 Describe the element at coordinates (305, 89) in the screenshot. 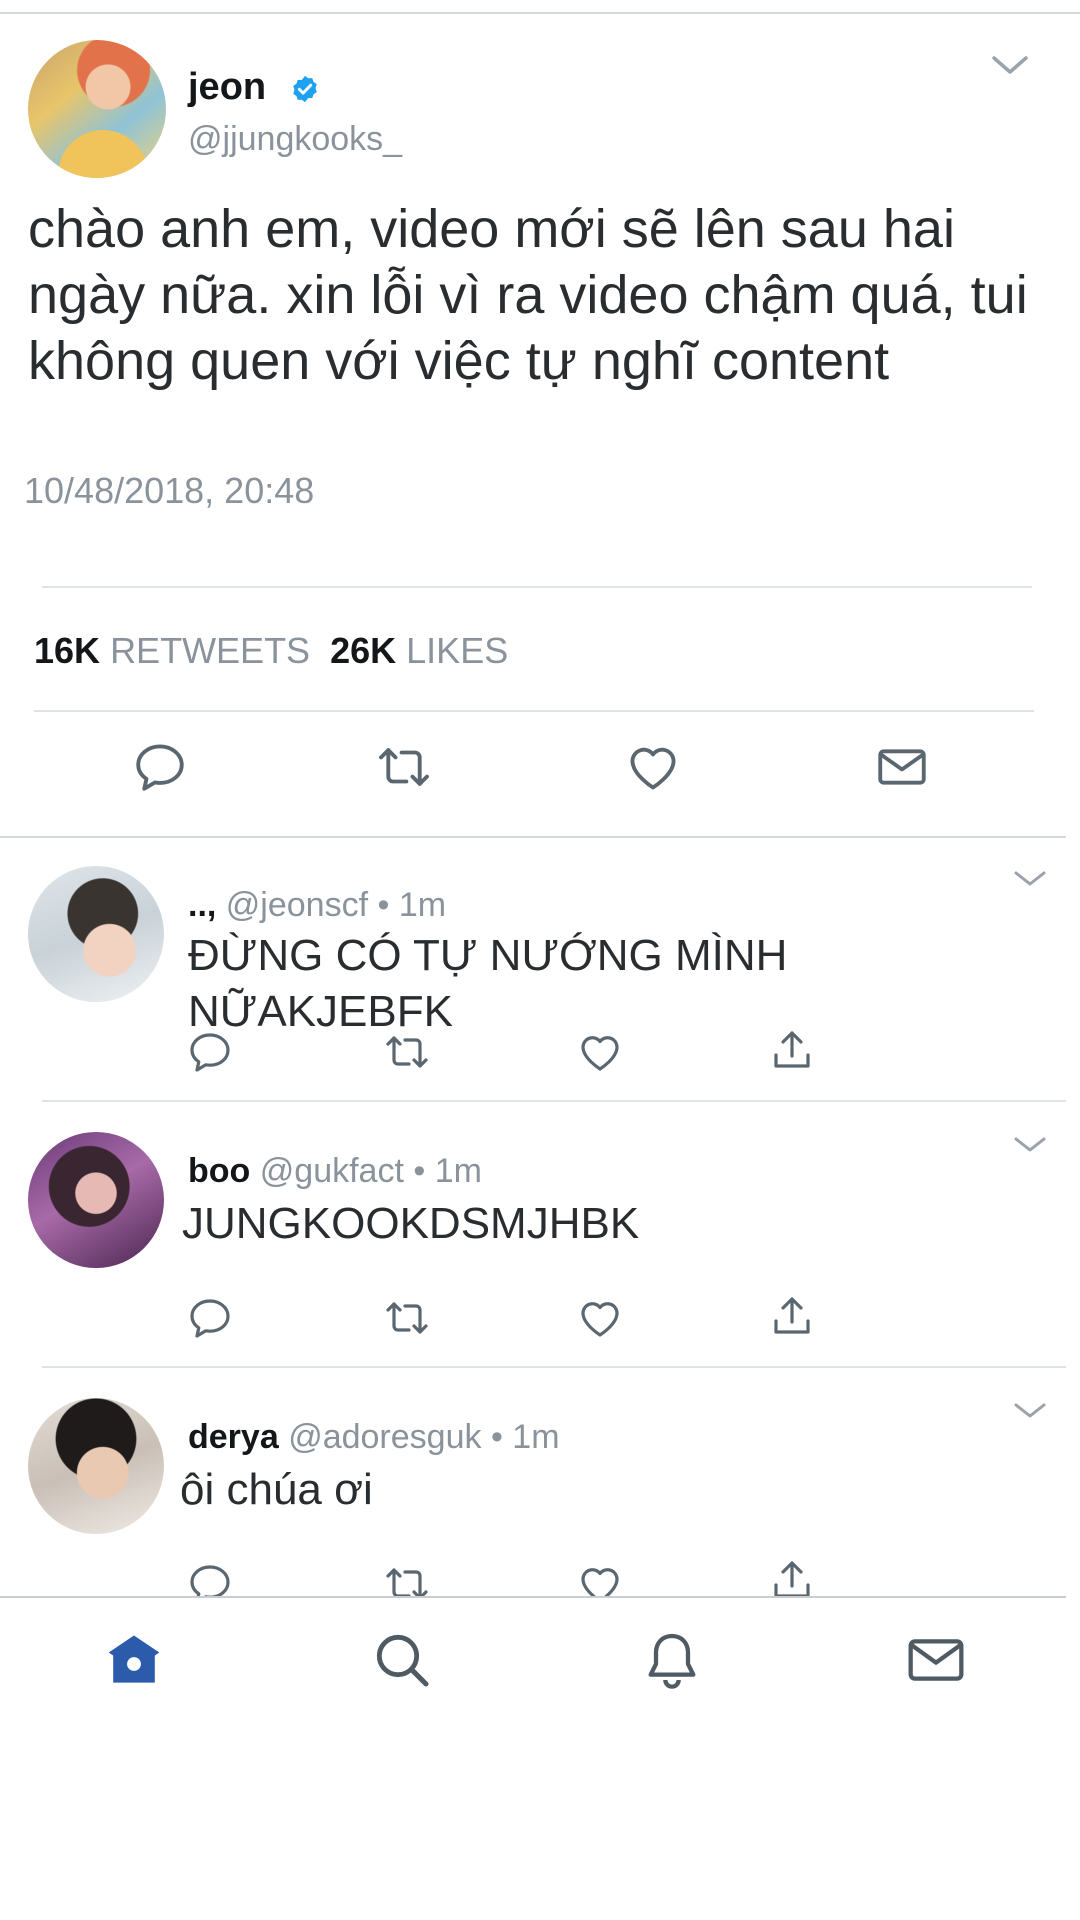

I see `verified-badge-icon` at that location.